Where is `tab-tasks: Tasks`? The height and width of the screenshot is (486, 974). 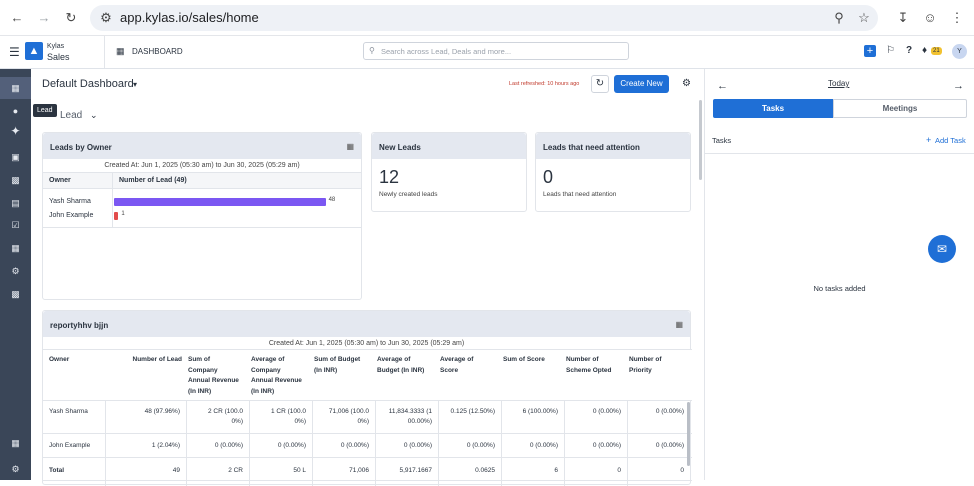
tab-tasks: Tasks is located at coordinates (773, 108).